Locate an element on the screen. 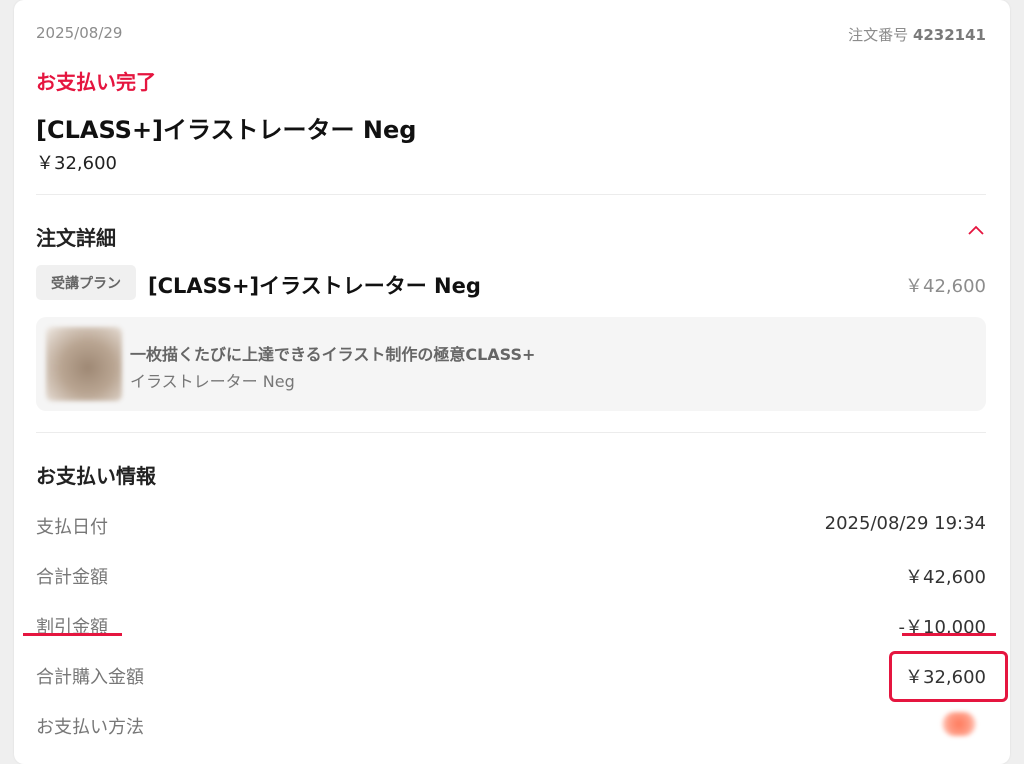 This screenshot has height=764, width=1024. purchase-total-highlight is located at coordinates (948, 676).